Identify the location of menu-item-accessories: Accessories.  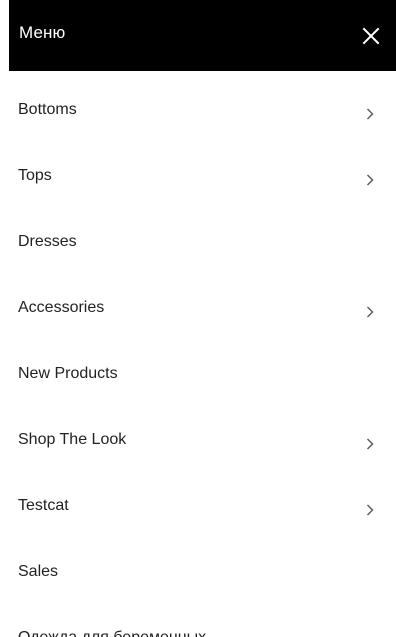
(198, 302).